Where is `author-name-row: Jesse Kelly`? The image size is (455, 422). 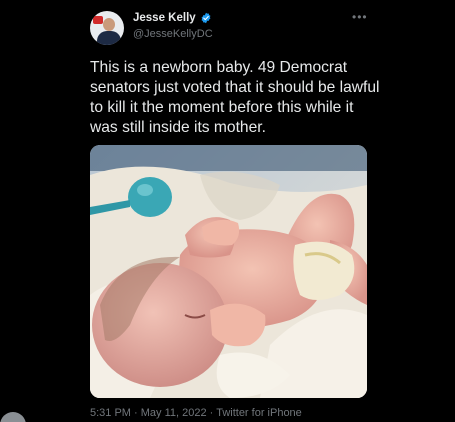
author-name-row: Jesse Kelly is located at coordinates (172, 18).